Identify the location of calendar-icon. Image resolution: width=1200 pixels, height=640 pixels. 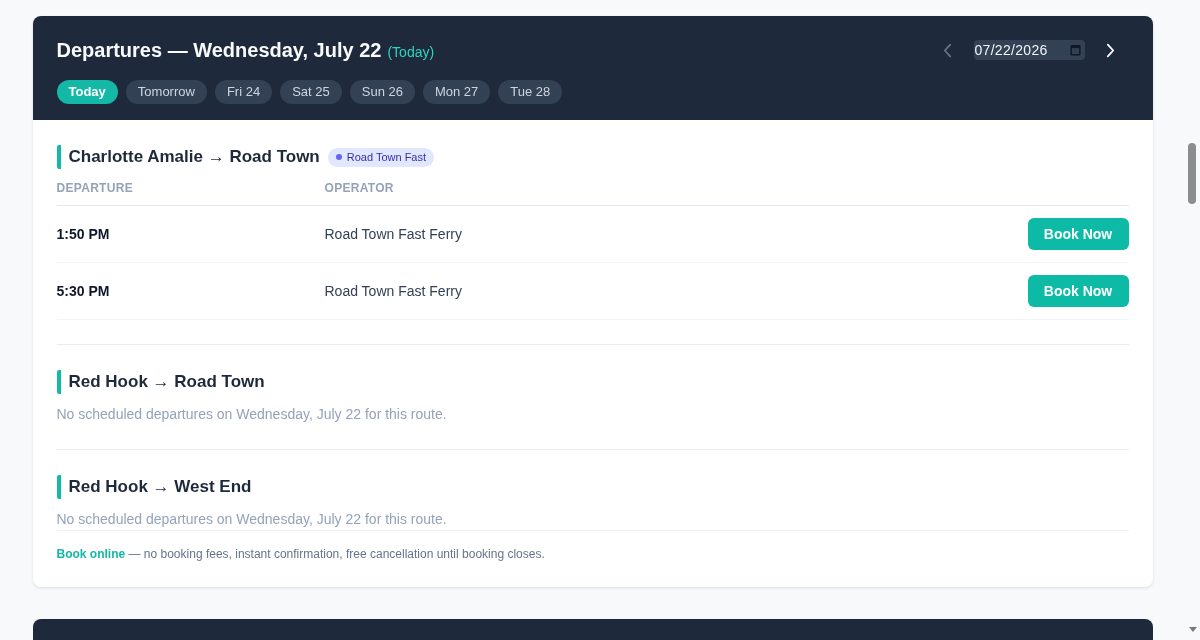
(1075, 50).